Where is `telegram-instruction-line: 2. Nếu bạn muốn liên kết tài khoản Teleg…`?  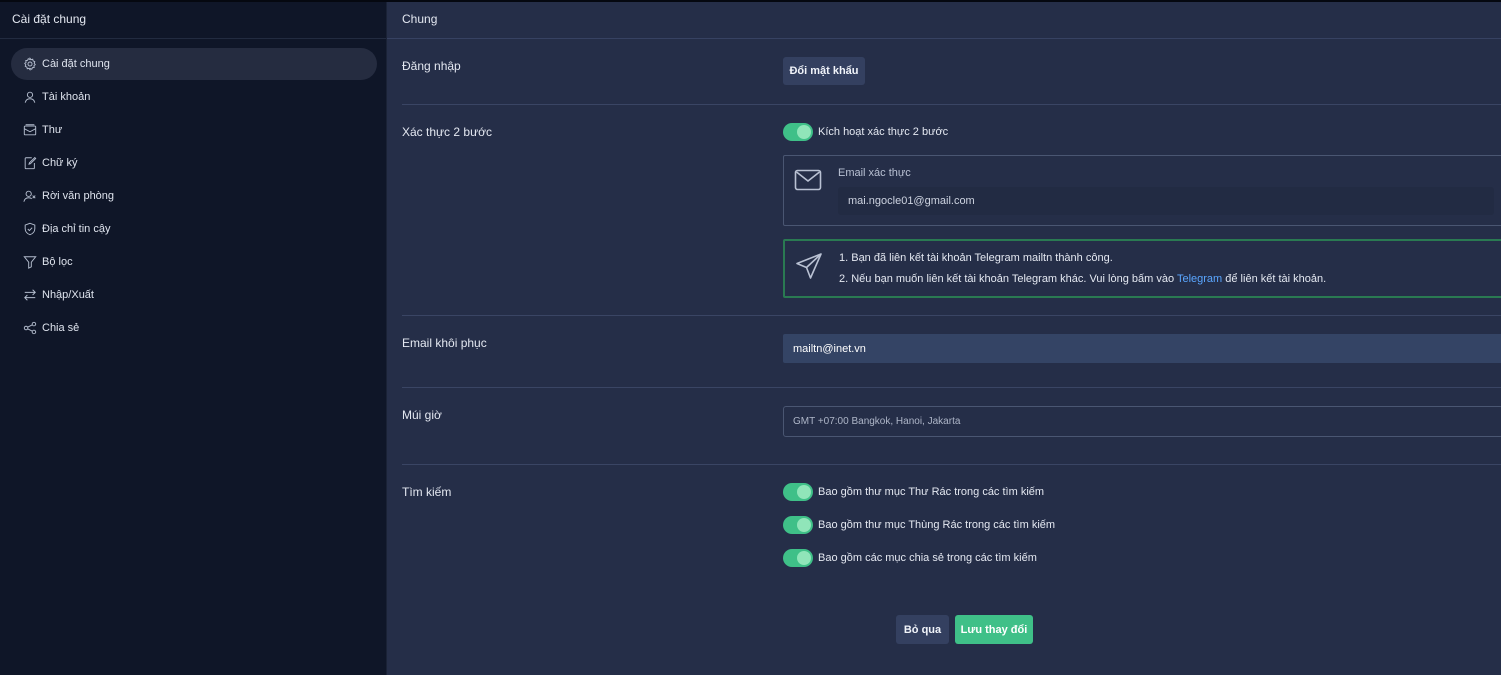
telegram-instruction-line: 2. Nếu bạn muốn liên kết tài khoản Teleg… is located at coordinates (1082, 279).